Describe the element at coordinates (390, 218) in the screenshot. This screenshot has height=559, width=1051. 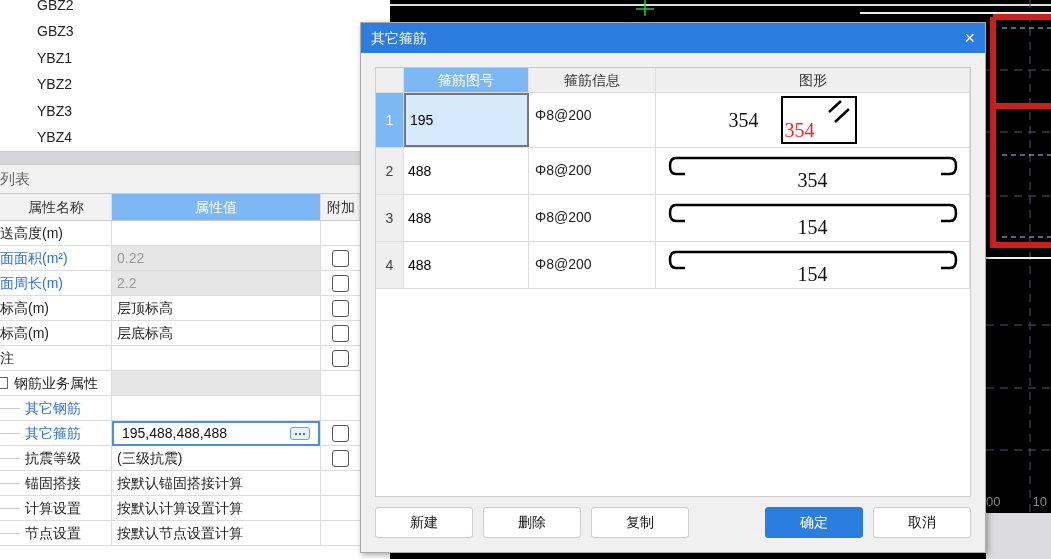
I see `row-number: 3` at that location.